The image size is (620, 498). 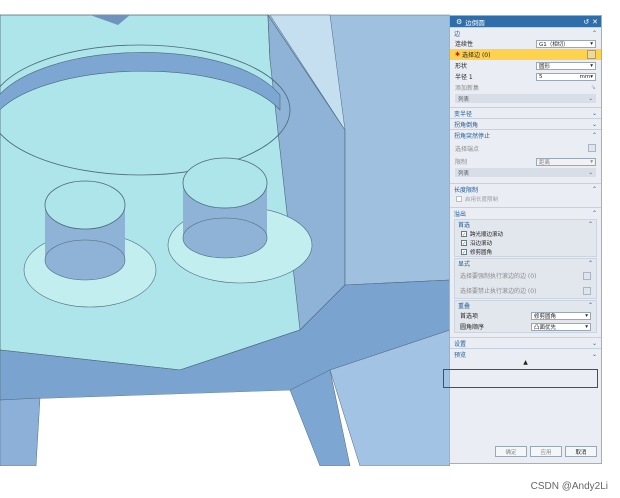 What do you see at coordinates (525, 305) in the screenshot?
I see `resolve-header: 重叠 ⌃` at bounding box center [525, 305].